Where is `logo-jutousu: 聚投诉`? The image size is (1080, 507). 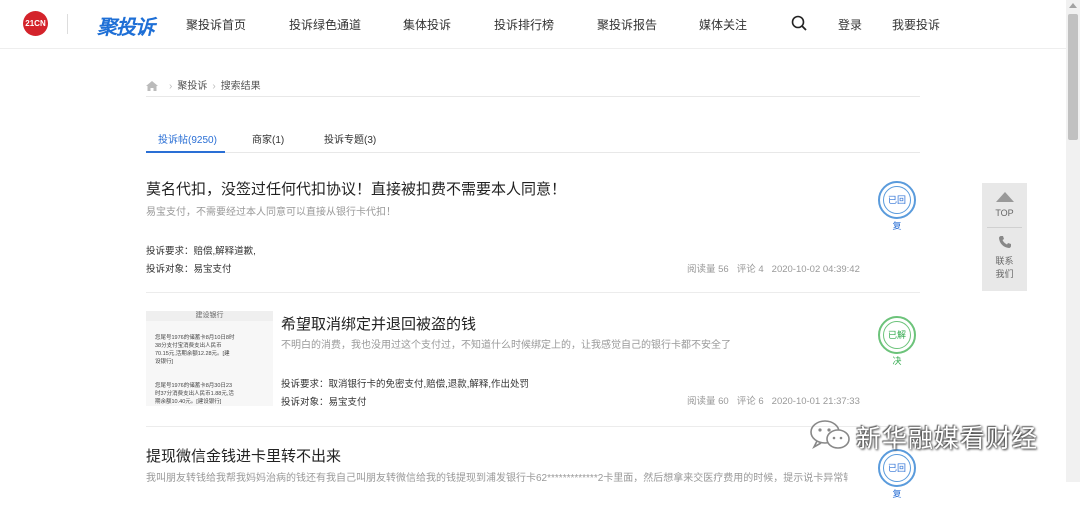
logo-jutousu: 聚投诉 is located at coordinates (126, 25).